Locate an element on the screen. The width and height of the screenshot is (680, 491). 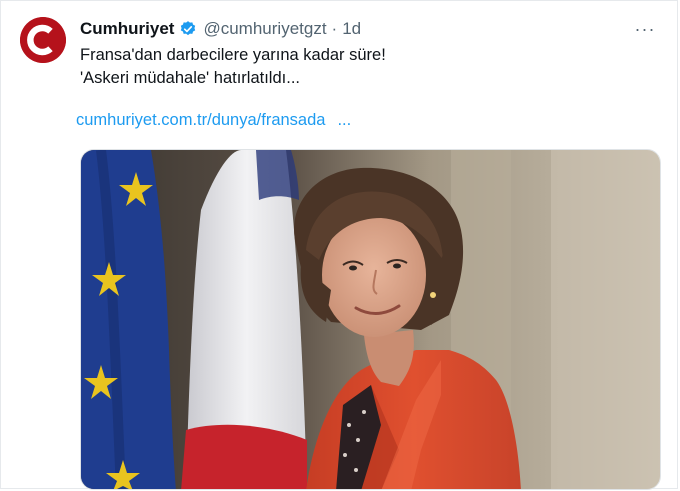
tweet-timestamp: 1d is located at coordinates (351, 29).